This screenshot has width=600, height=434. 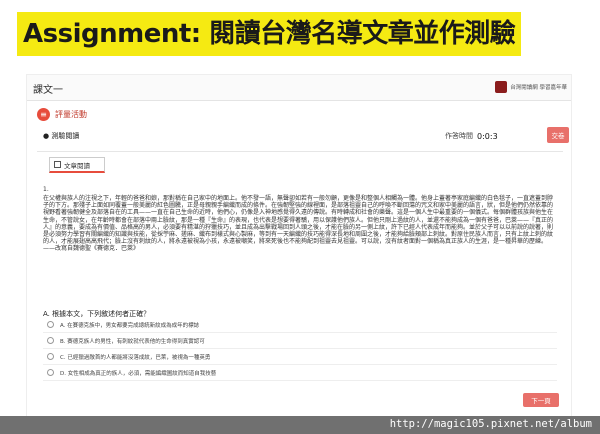 What do you see at coordinates (135, 357) in the screenshot?
I see `option-label: C. 已經獵過敵首的人都能將沒落成紋，巴萊，被視為一種英勇` at bounding box center [135, 357].